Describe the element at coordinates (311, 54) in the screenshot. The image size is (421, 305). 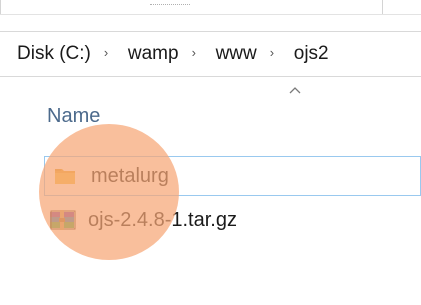
I see `breadcrumb-ojs2: ojs2` at that location.